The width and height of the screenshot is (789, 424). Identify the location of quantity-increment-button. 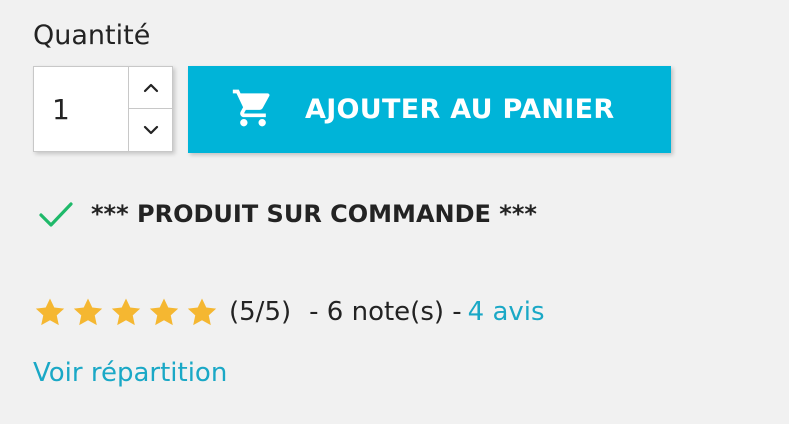
(150, 88).